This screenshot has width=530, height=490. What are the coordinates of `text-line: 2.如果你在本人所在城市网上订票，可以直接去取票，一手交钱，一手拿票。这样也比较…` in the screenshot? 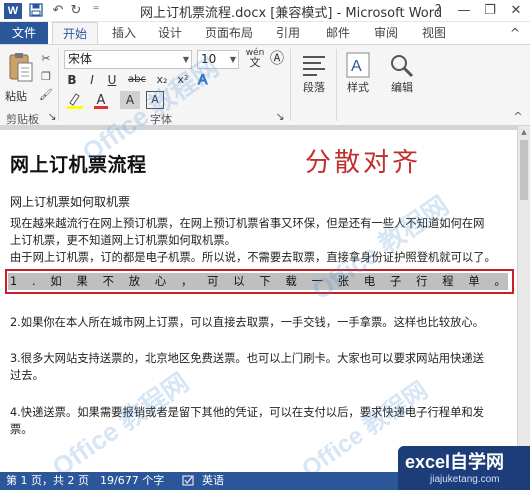 It's located at (247, 322).